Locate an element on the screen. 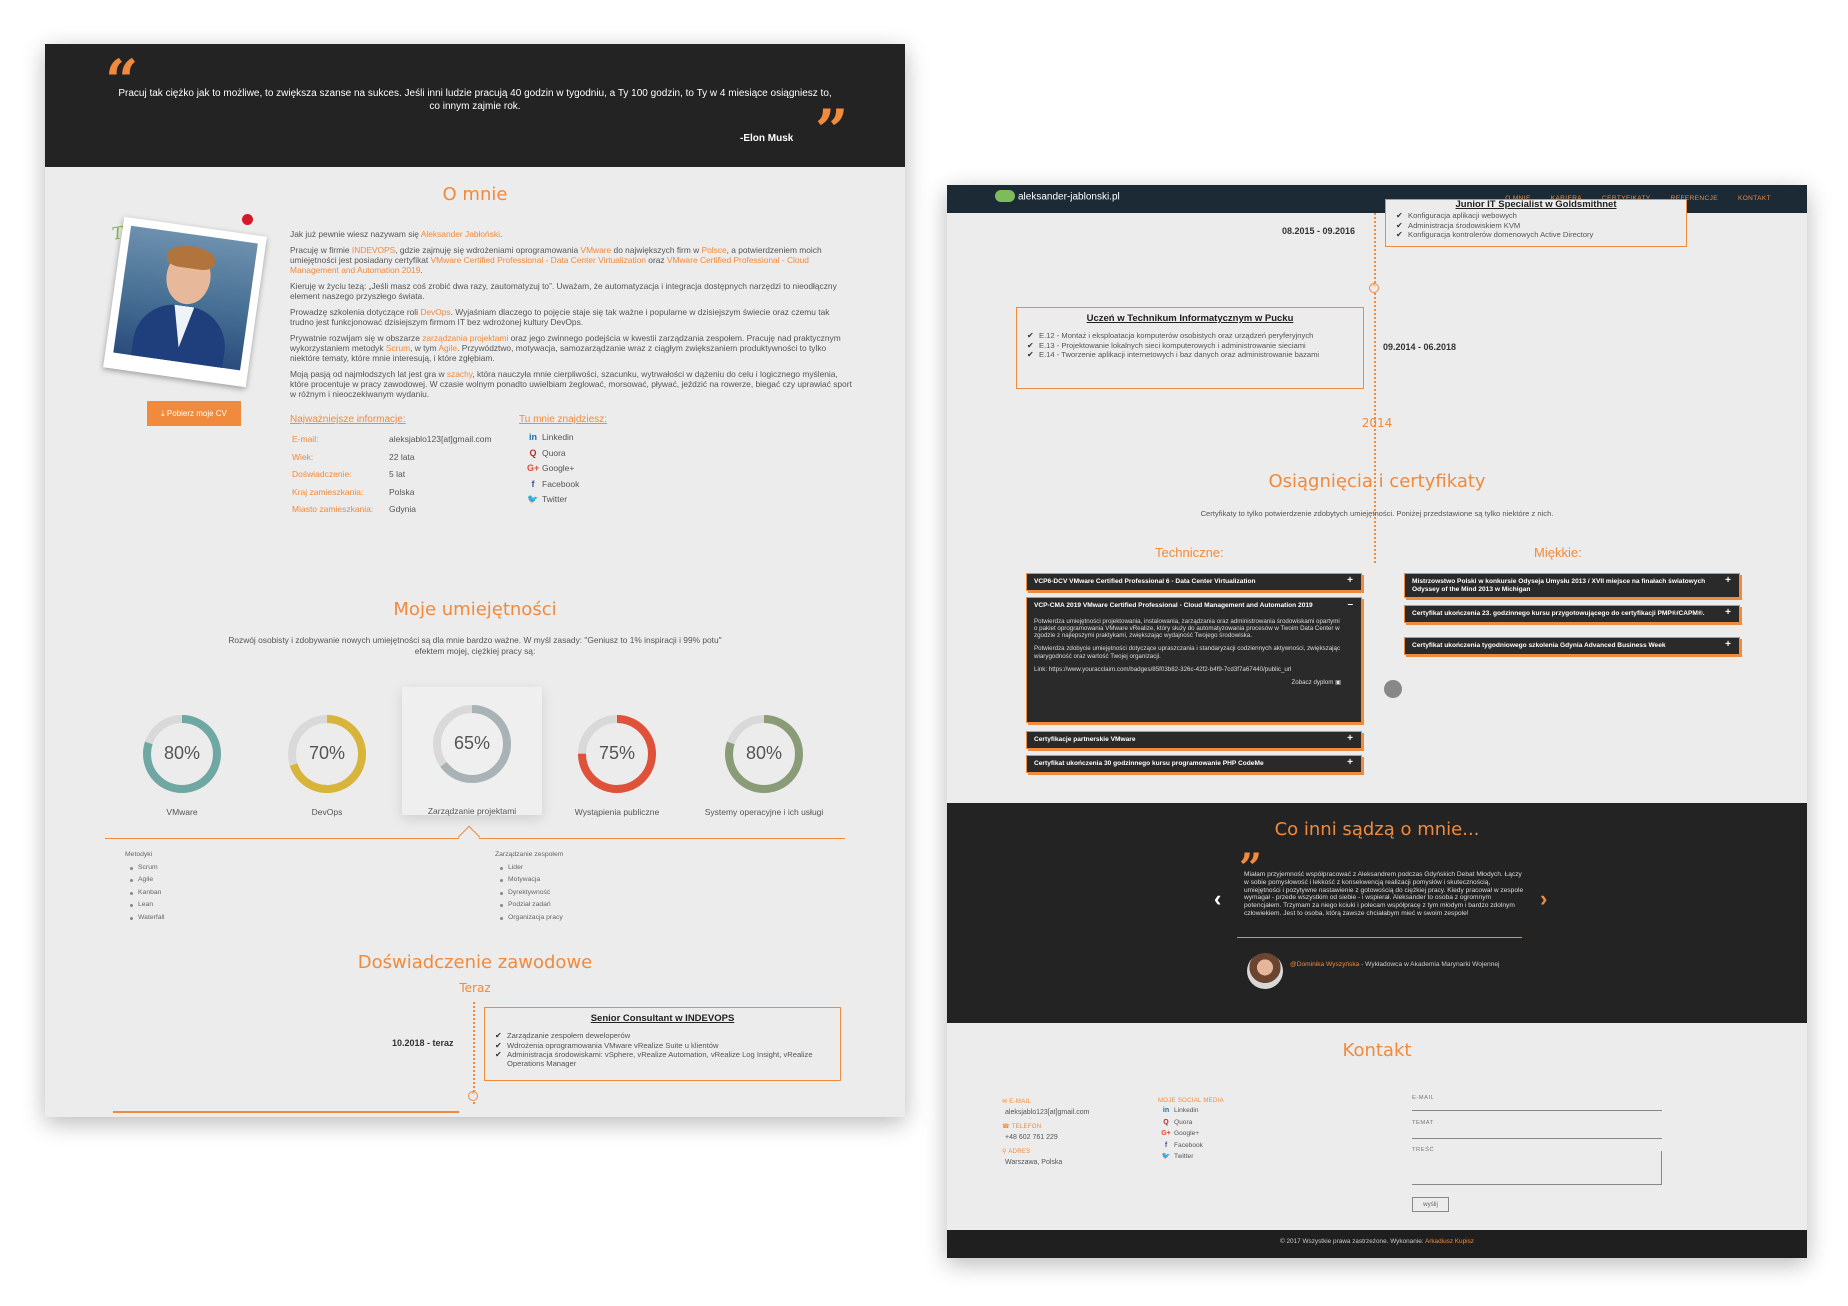 The width and height of the screenshot is (1848, 1306). info-title: Najważniejsze informacje: is located at coordinates (348, 419).